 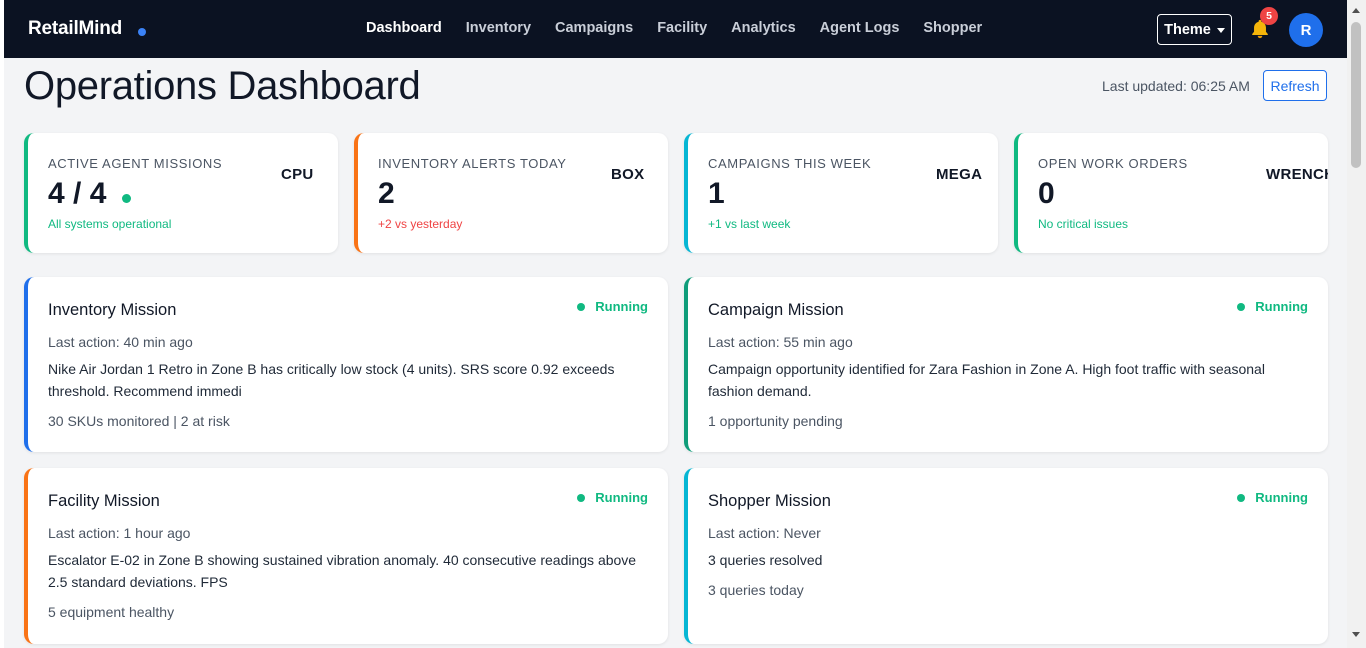 What do you see at coordinates (860, 28) in the screenshot?
I see `nav-link-agent-logs: Agent Logs` at bounding box center [860, 28].